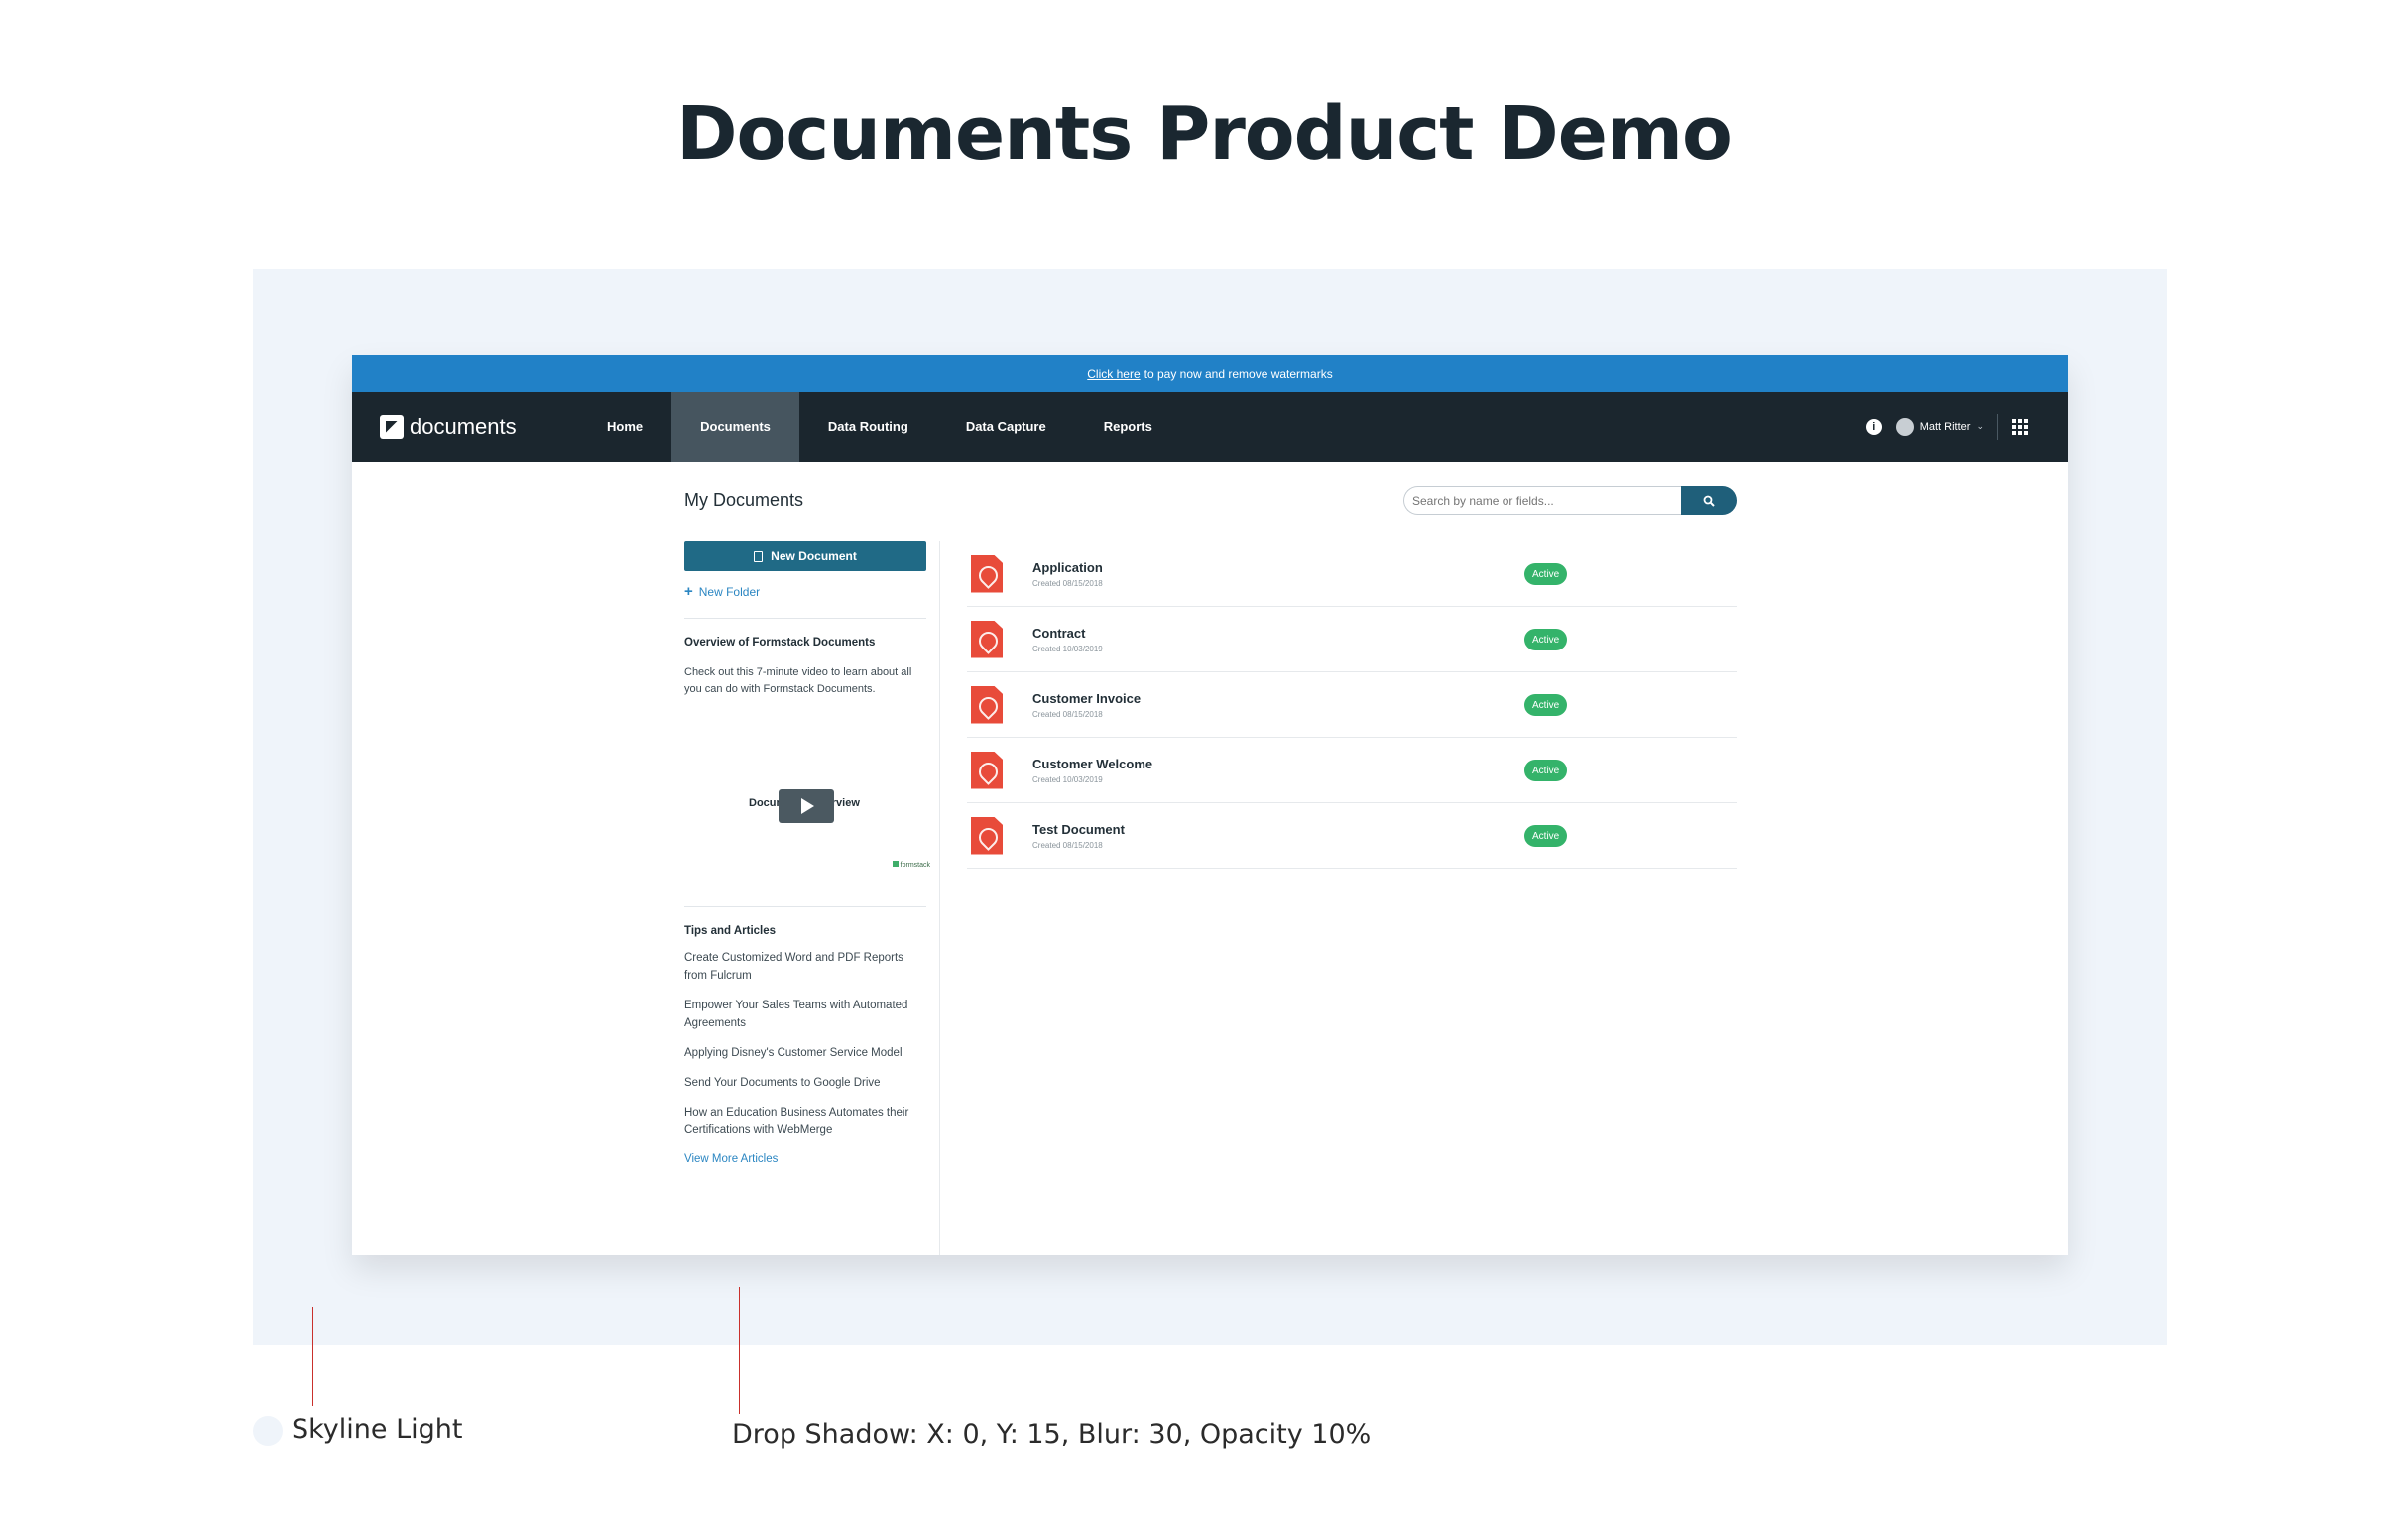 Image resolution: width=2408 pixels, height=1533 pixels. Describe the element at coordinates (805, 591) in the screenshot. I see `new-folder-link: + New Folder` at that location.